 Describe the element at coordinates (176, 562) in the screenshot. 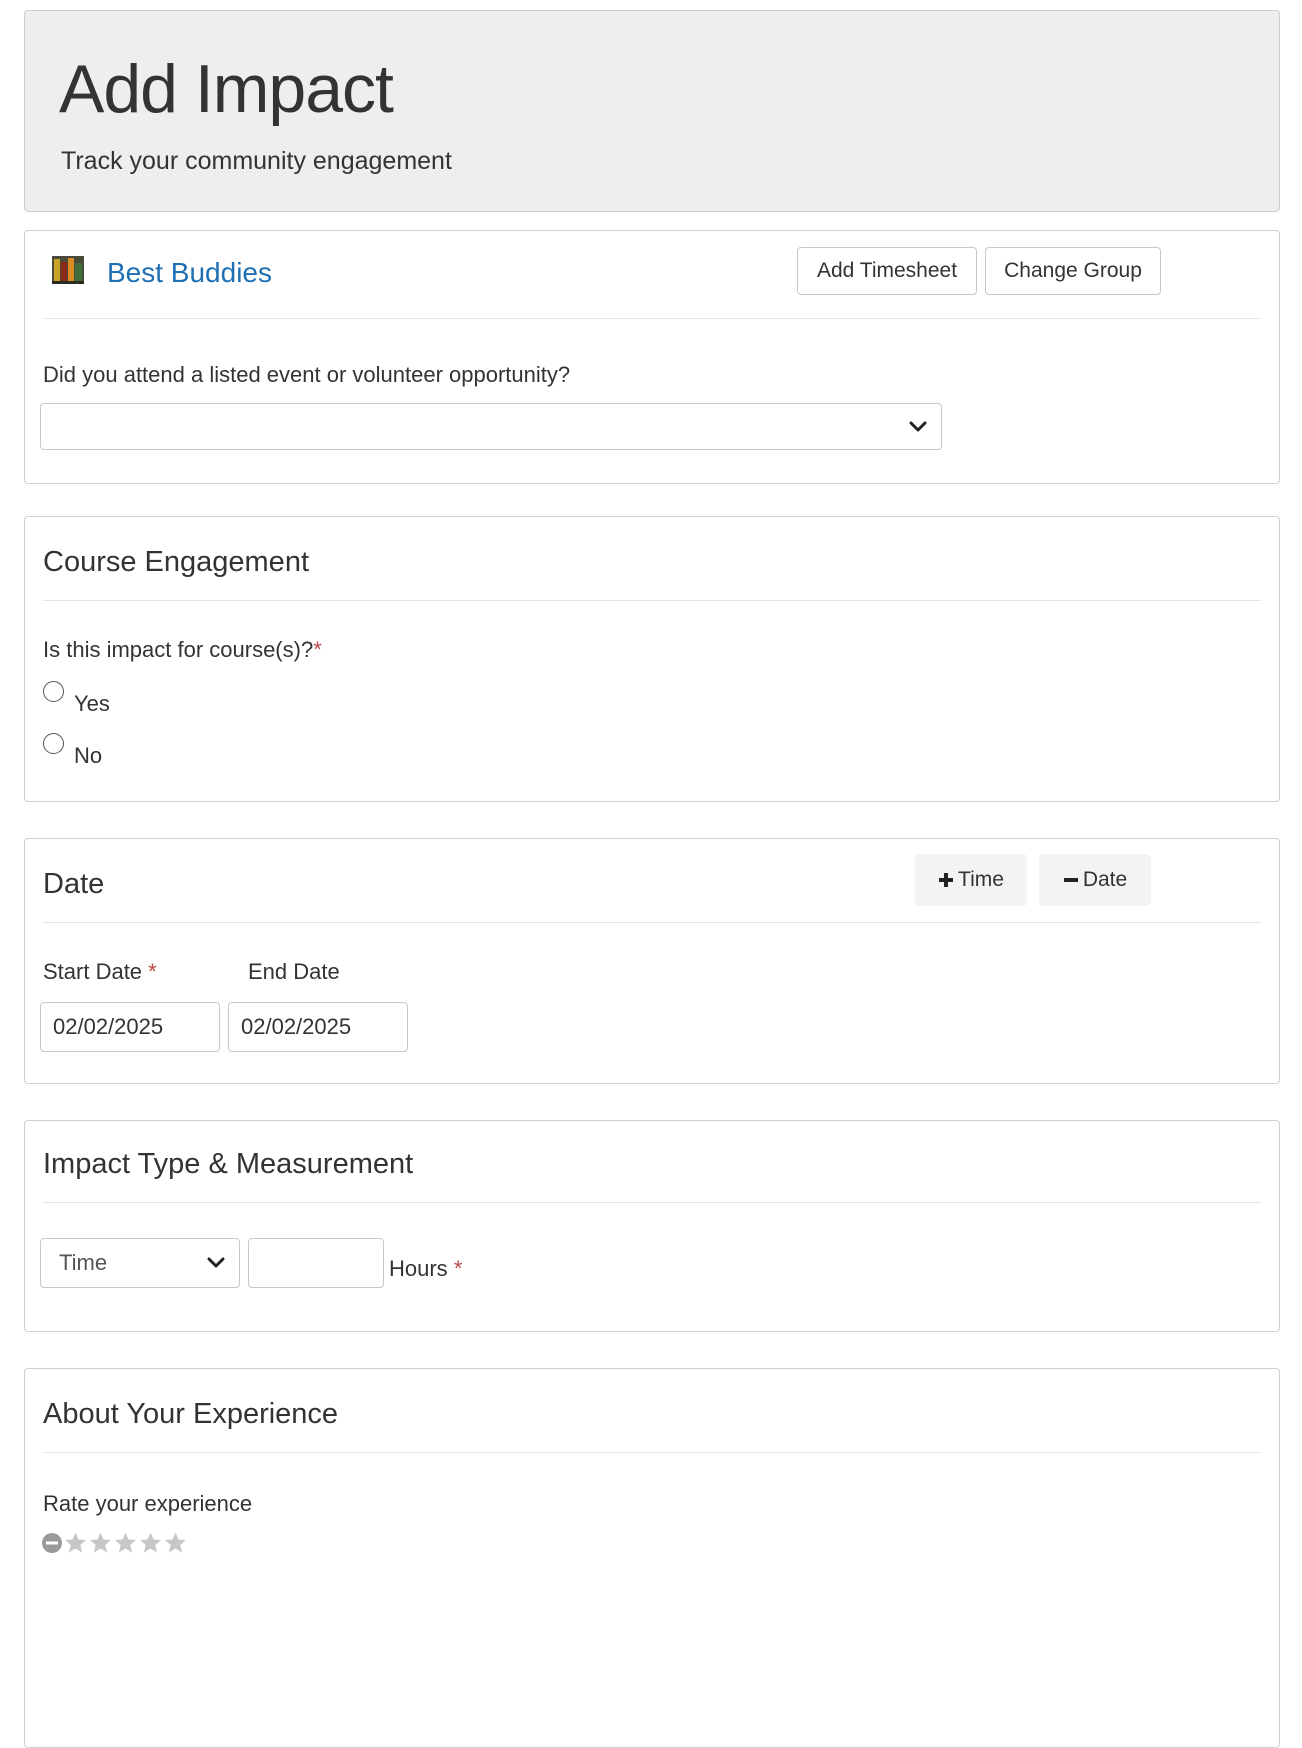

I see `course-panel-title: Course Engagement` at that location.